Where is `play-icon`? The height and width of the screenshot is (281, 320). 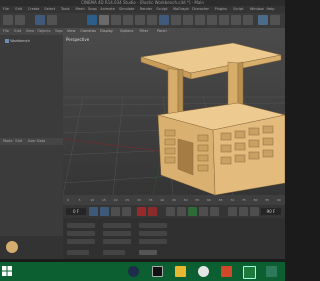 play-icon is located at coordinates (192, 211).